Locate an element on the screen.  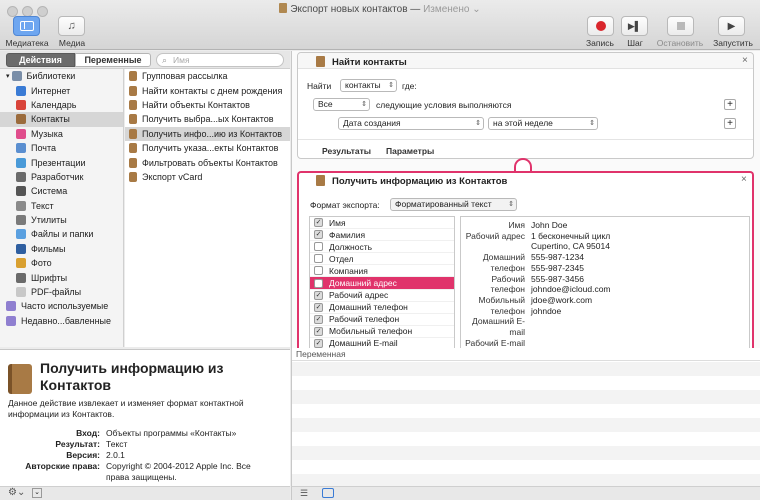
field-row: ✓ Фамилия is located at coordinates (382, 235).